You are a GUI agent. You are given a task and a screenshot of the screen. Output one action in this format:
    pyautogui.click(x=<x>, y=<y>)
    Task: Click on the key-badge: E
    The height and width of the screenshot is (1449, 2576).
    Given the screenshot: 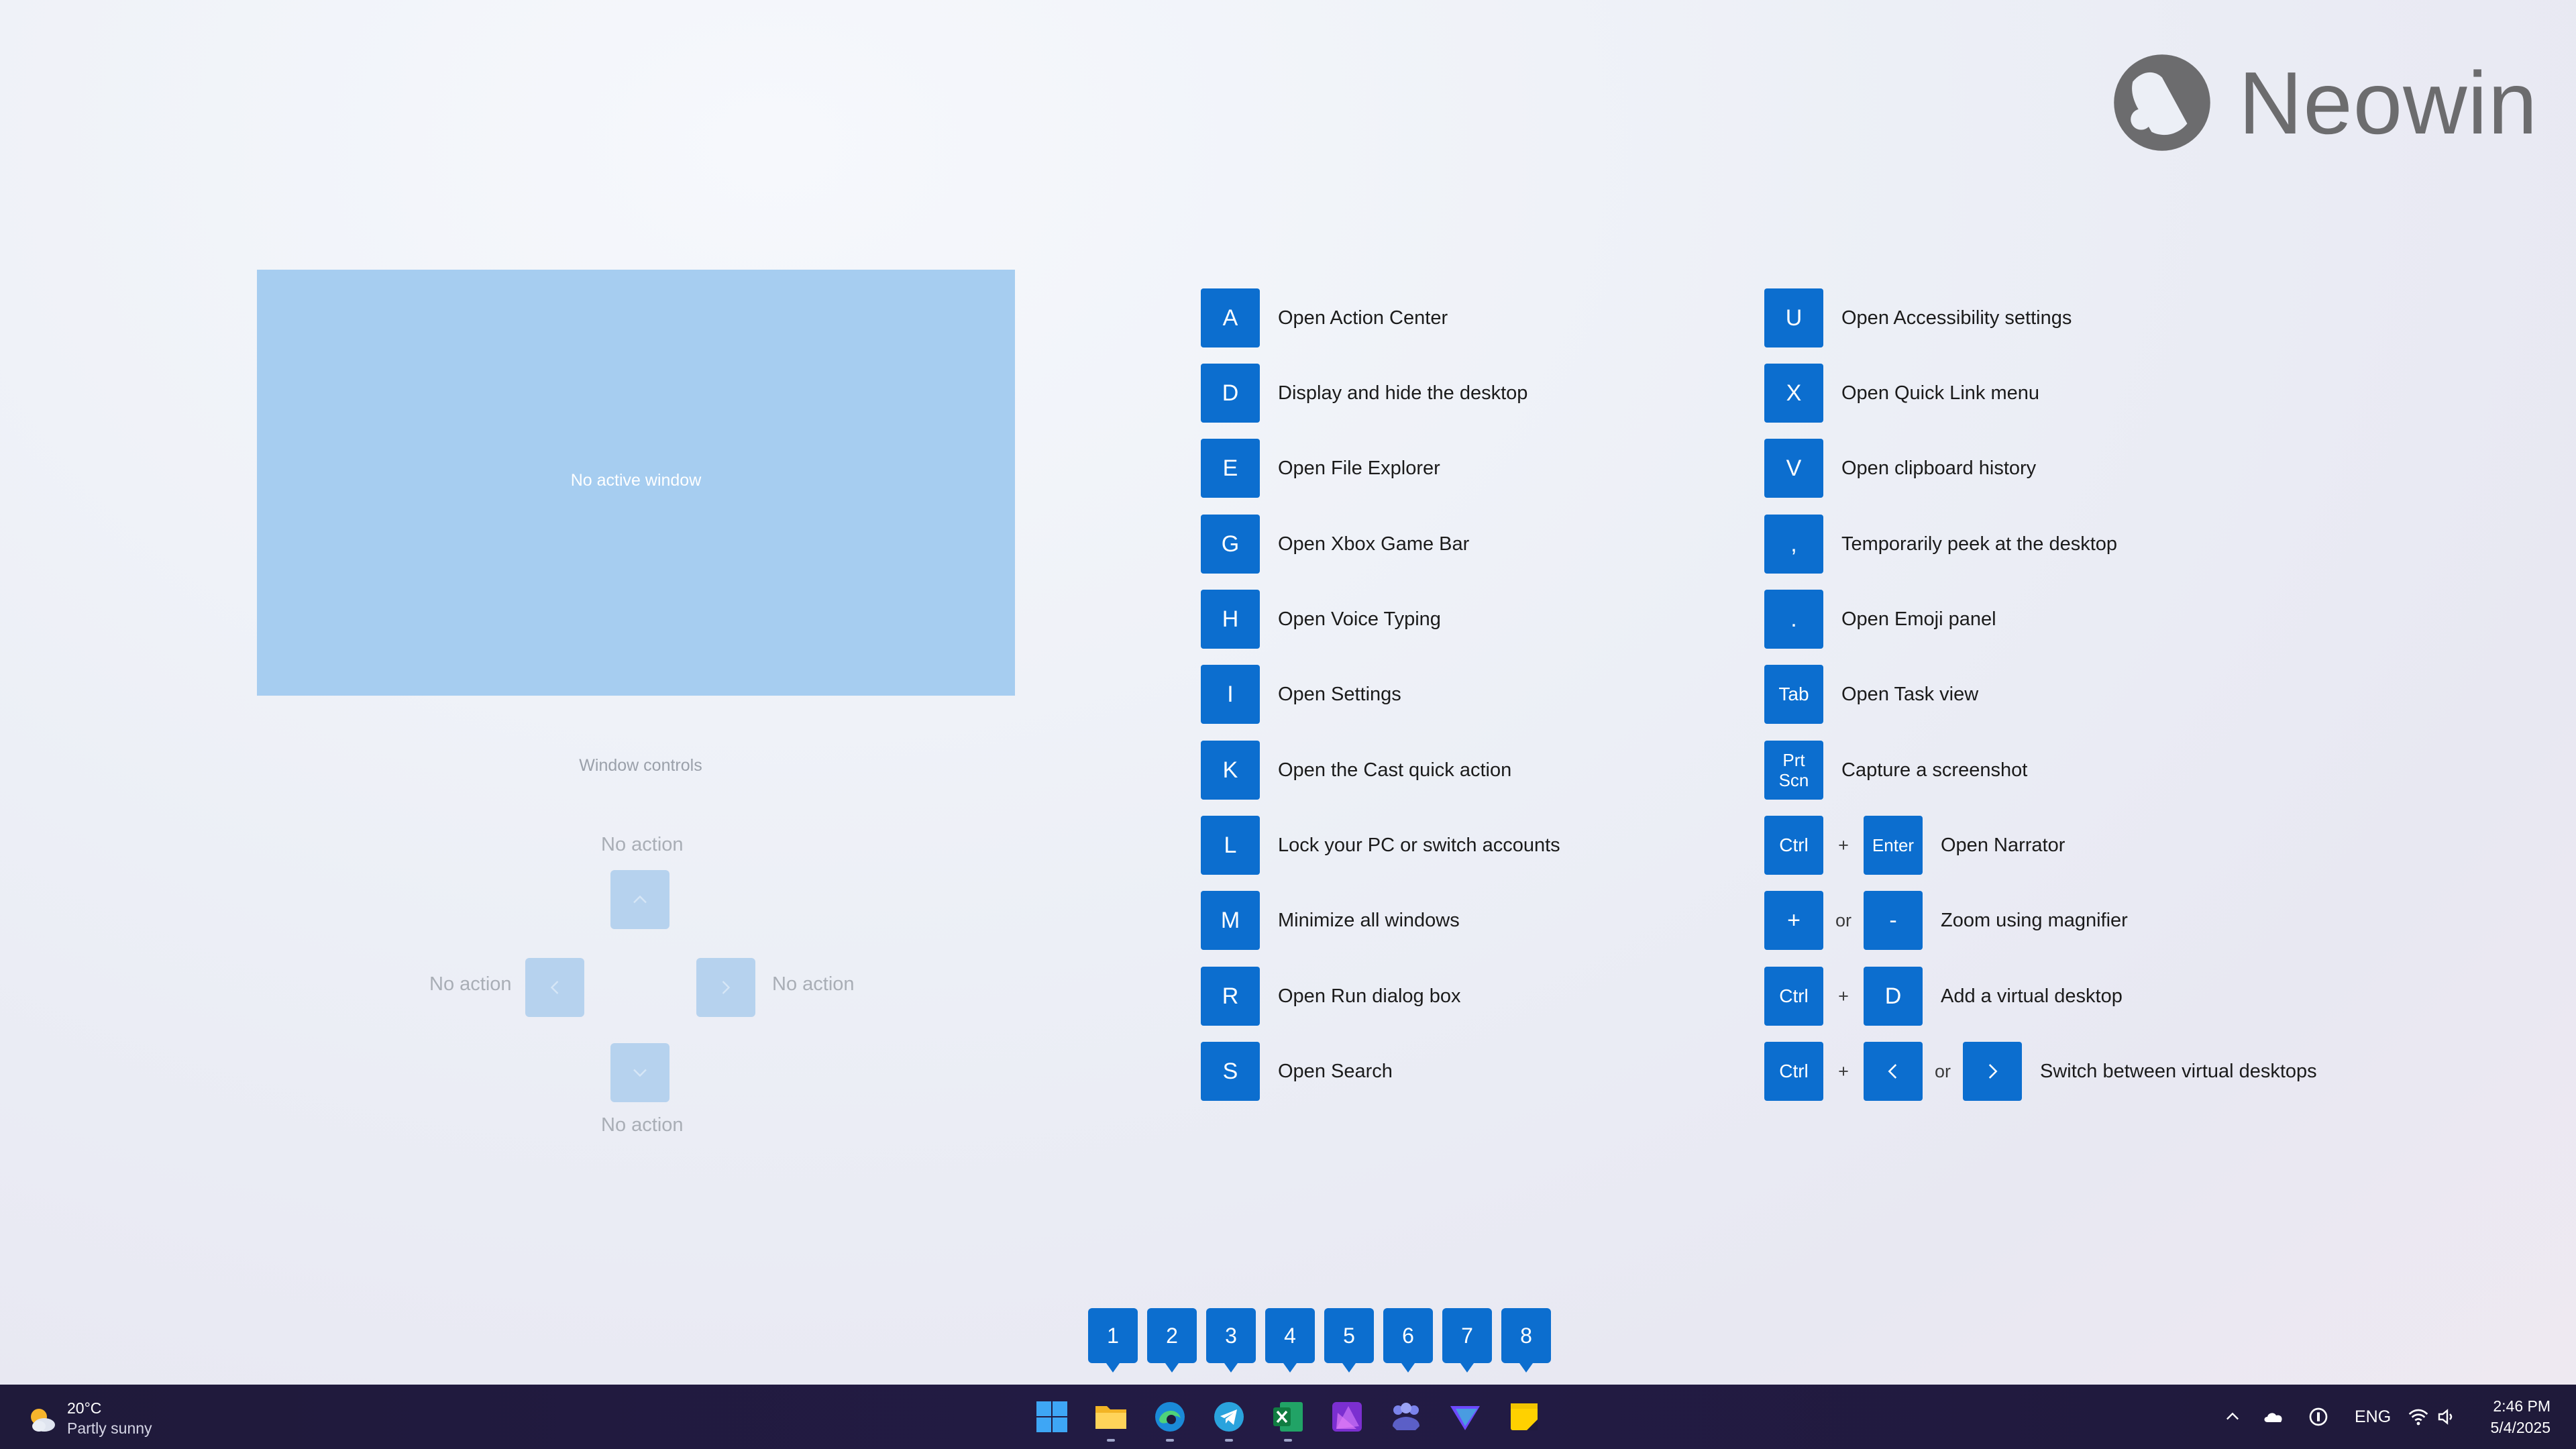 What is the action you would take?
    pyautogui.click(x=1230, y=468)
    